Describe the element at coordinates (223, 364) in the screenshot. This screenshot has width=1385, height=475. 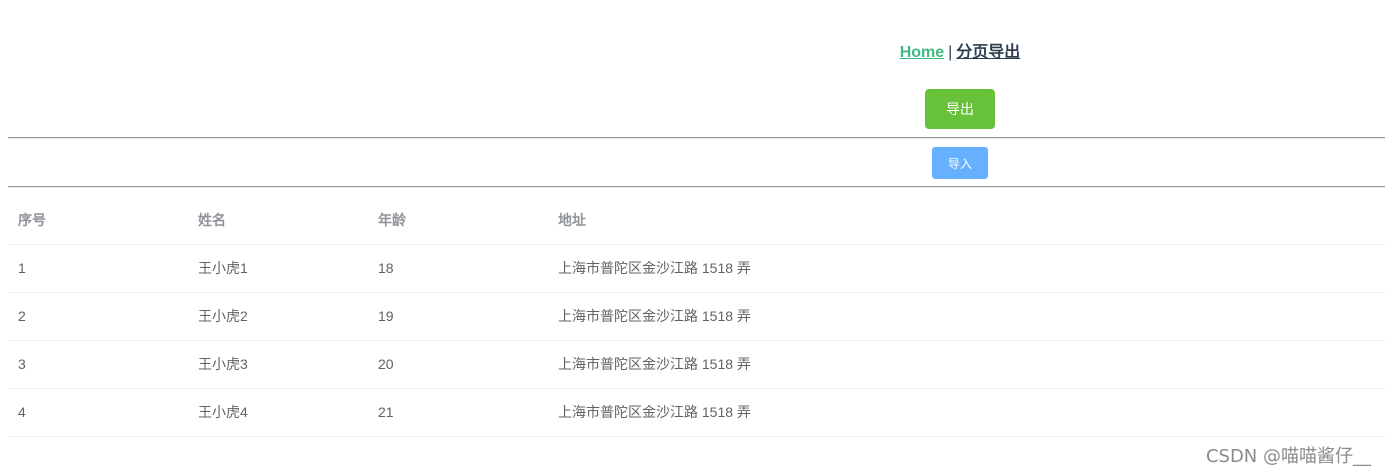
I see `cell-name: 王小虎3` at that location.